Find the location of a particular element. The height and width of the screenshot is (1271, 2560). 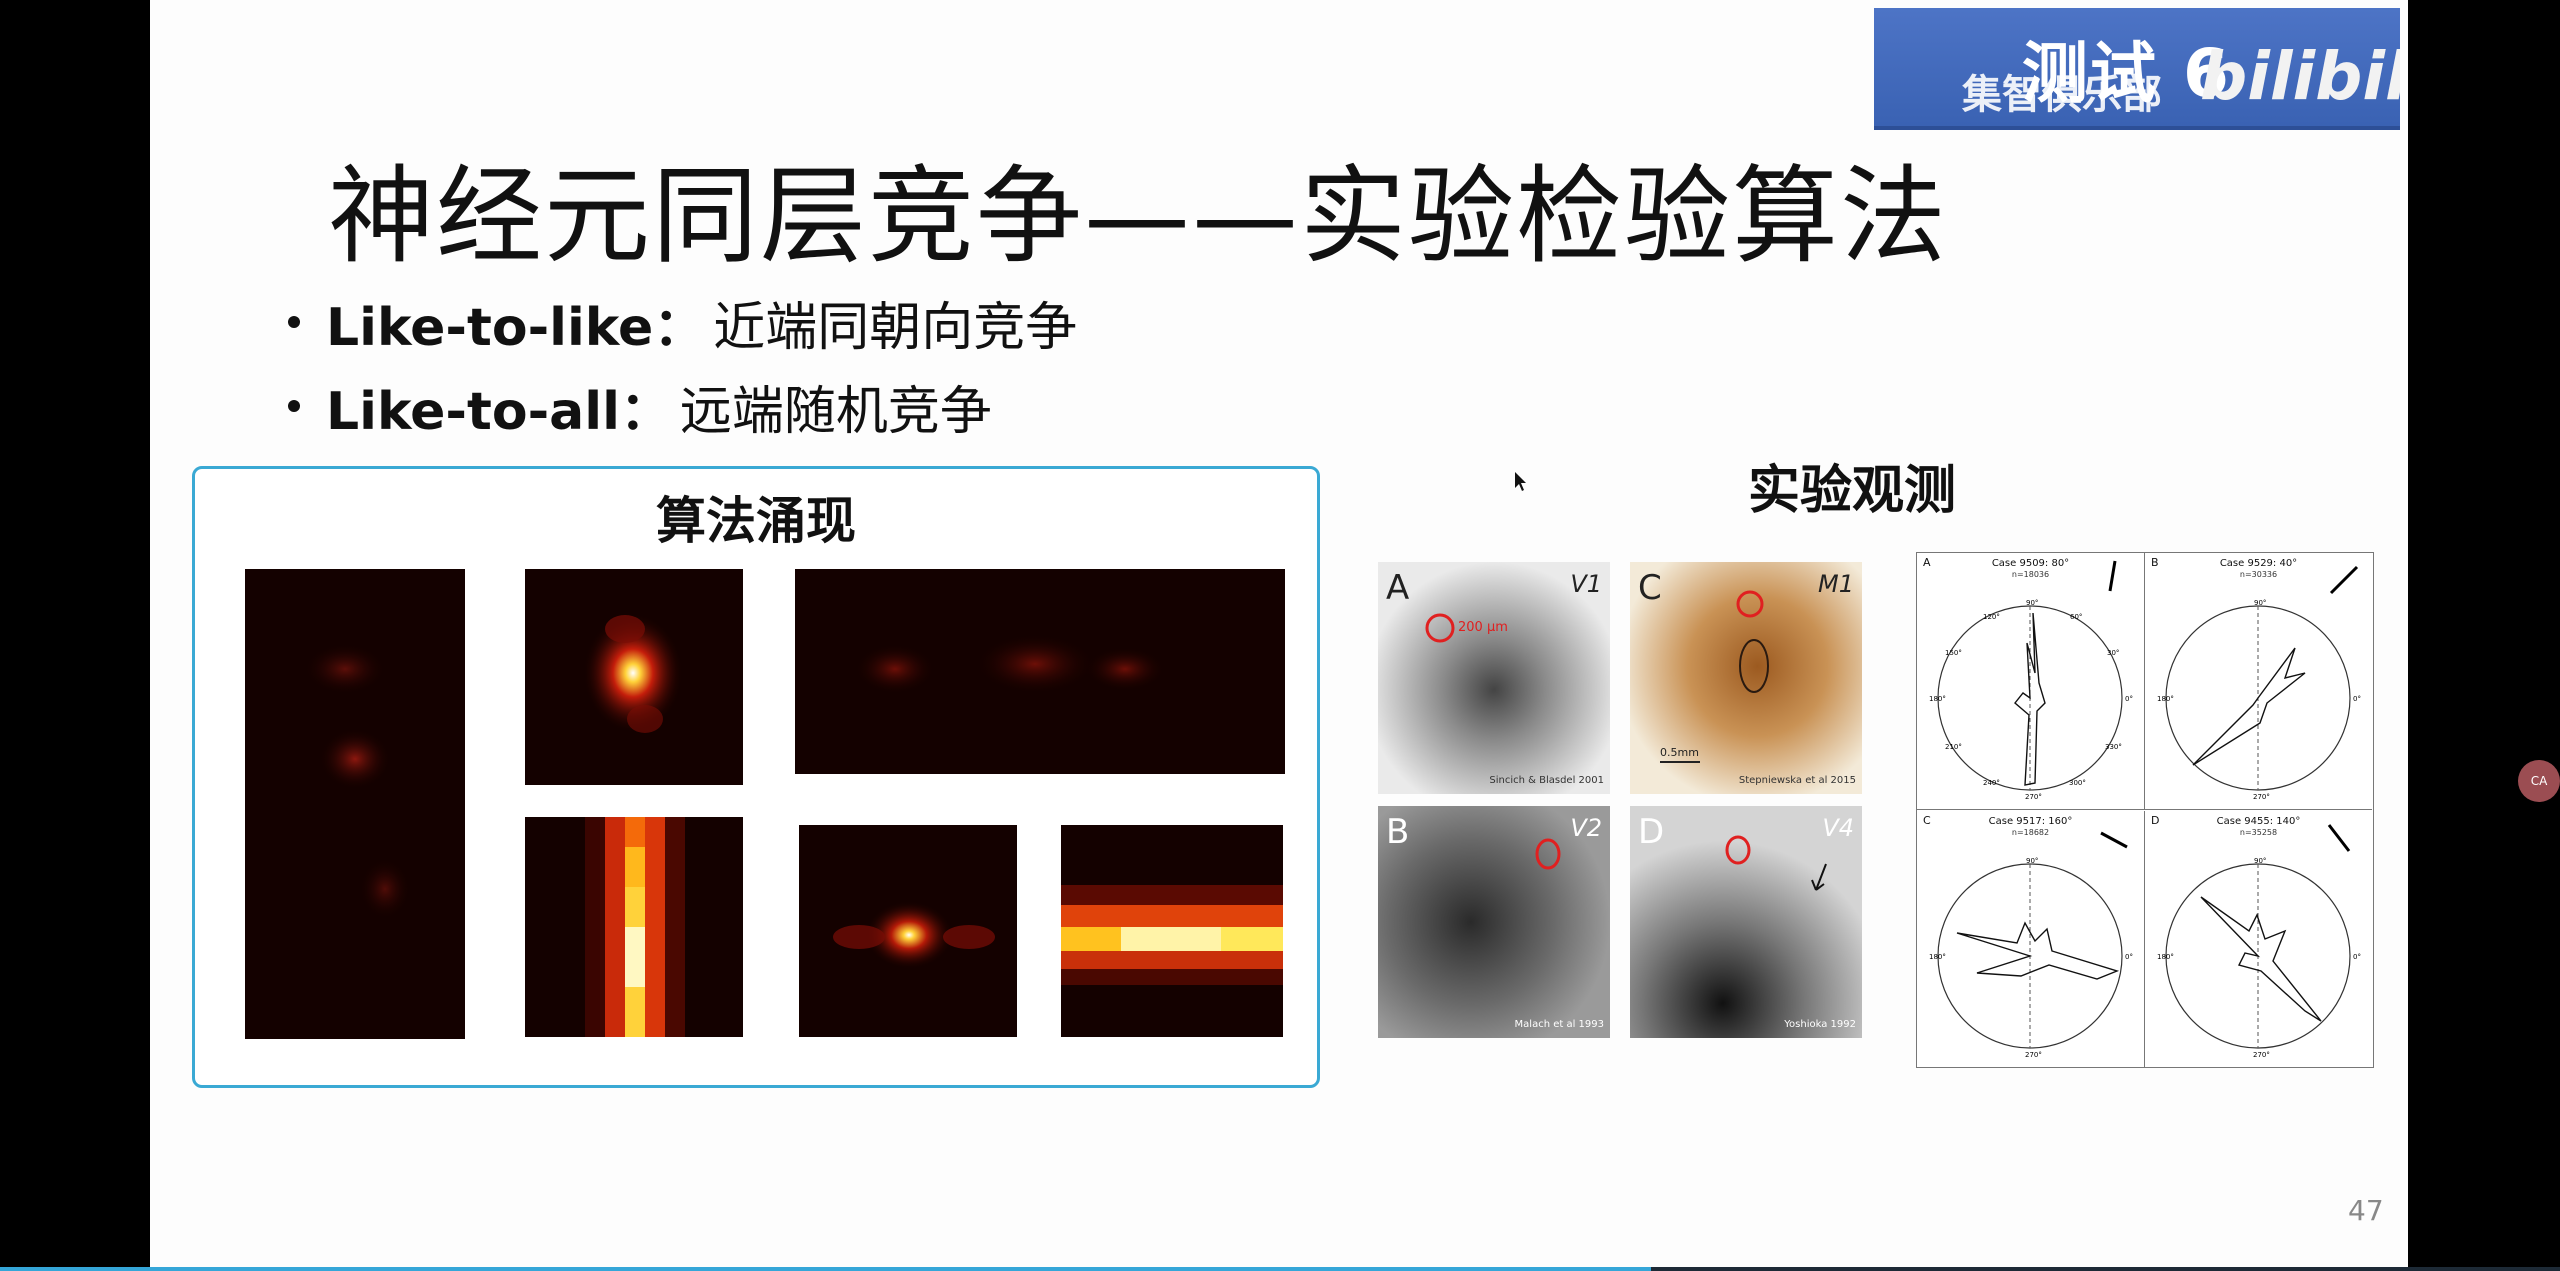

angle-label: 30° is located at coordinates (2113, 653).